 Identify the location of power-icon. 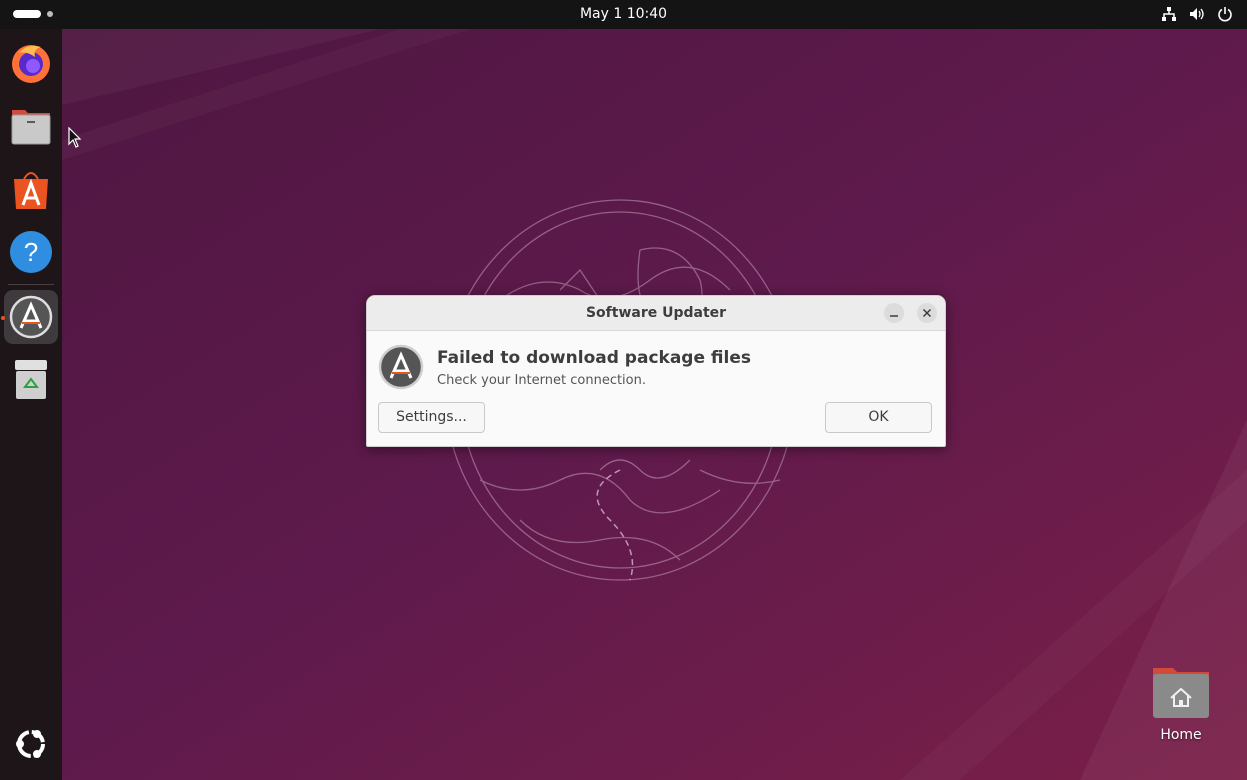
(1225, 14).